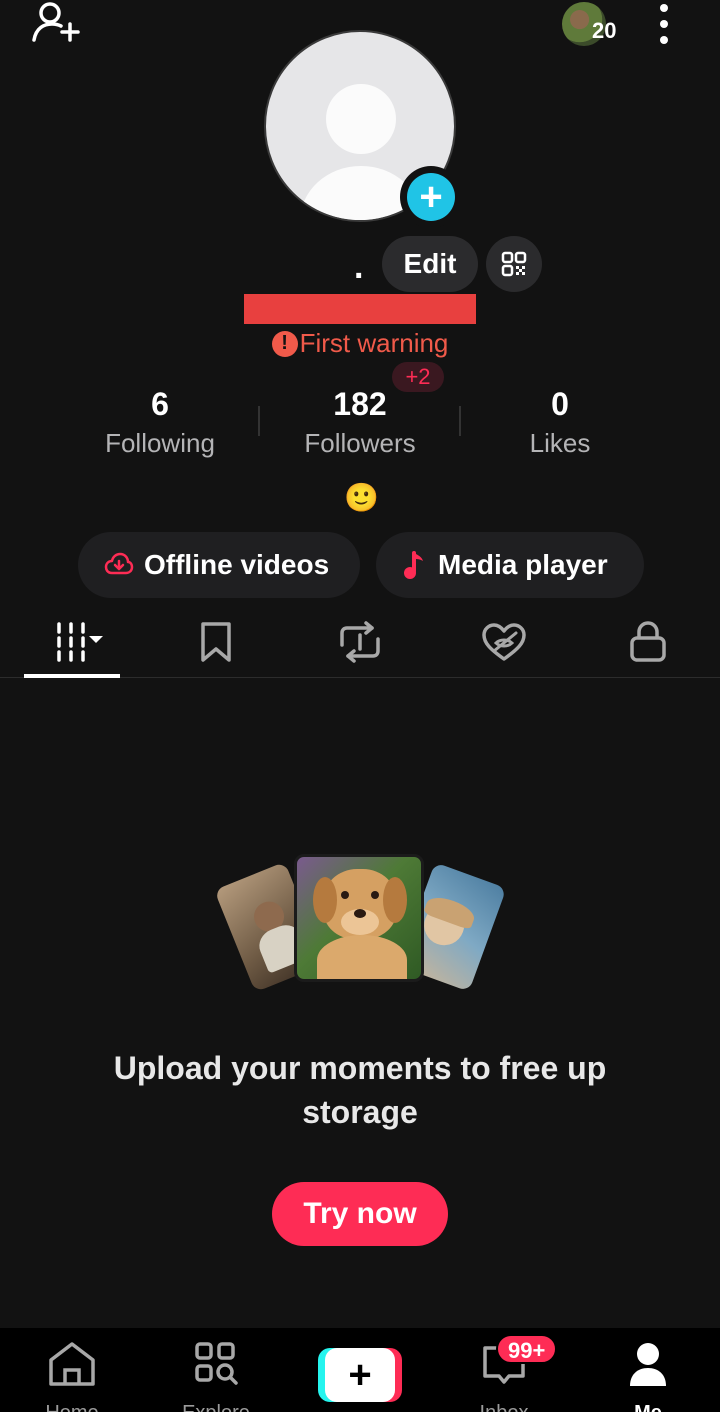 Image resolution: width=720 pixels, height=1412 pixels. I want to click on plus-icon: +, so click(431, 197).